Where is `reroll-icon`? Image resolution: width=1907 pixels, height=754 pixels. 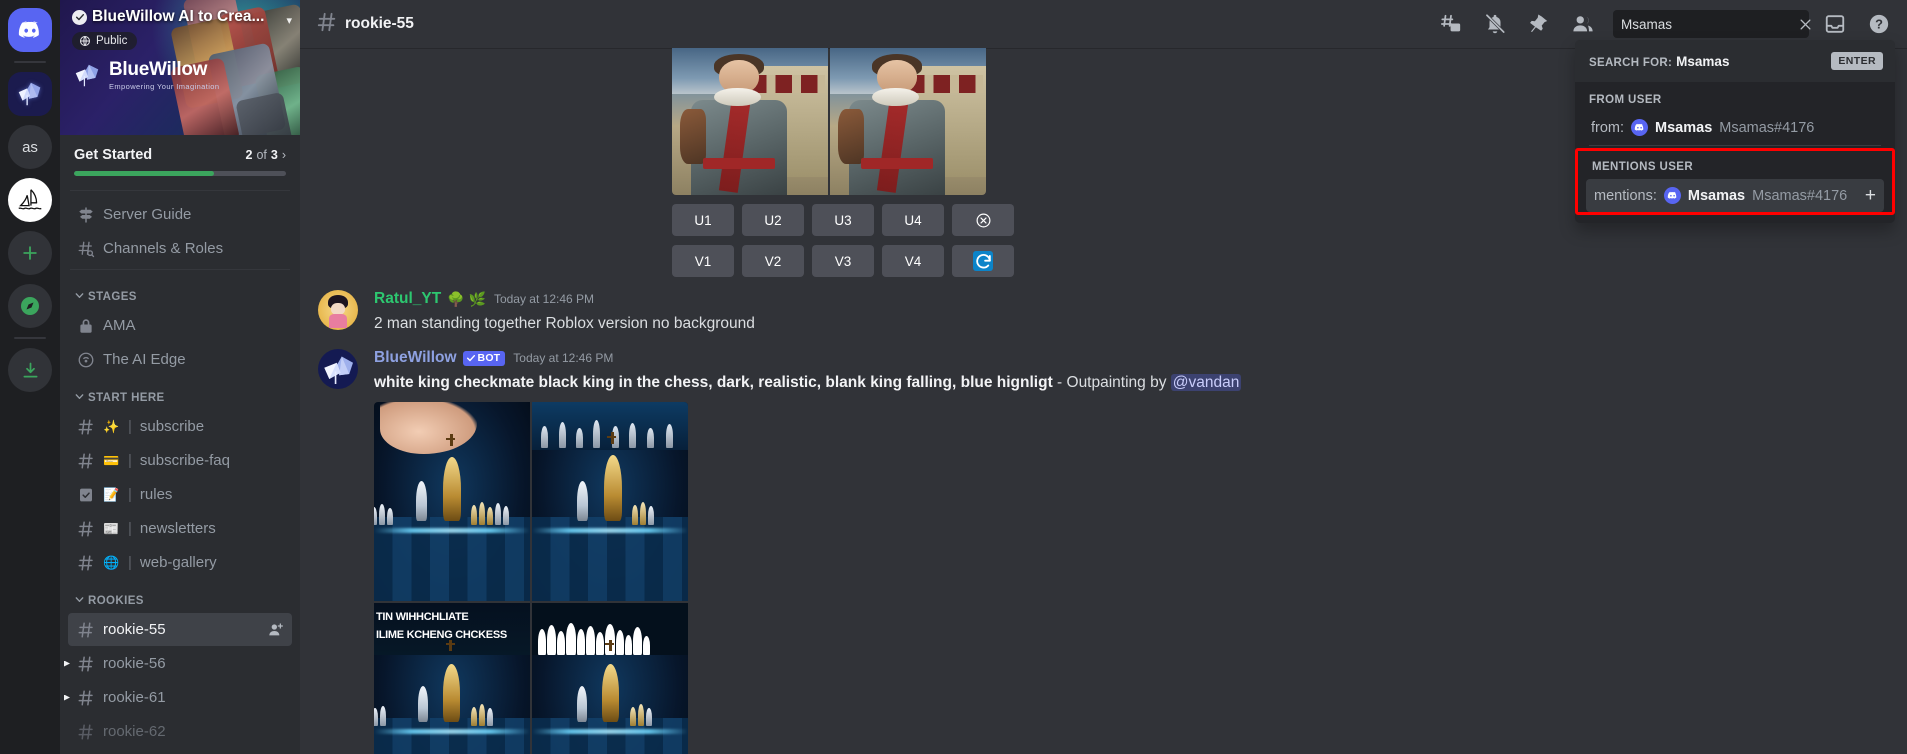 reroll-icon is located at coordinates (983, 261).